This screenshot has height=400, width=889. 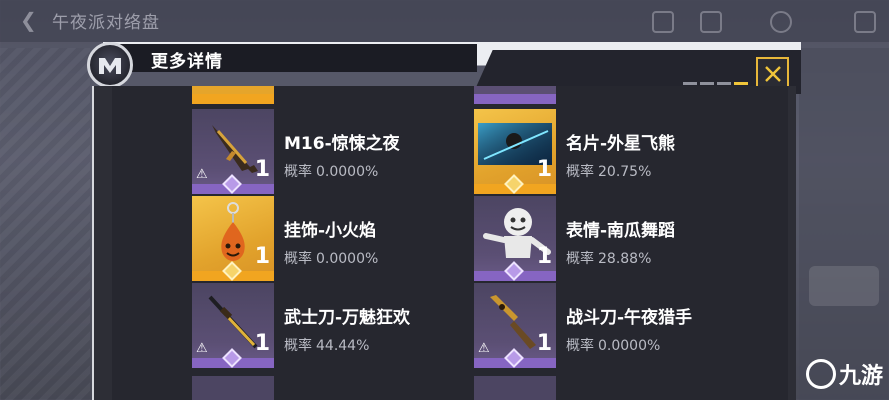 What do you see at coordinates (865, 22) in the screenshot?
I see `add-currency-icon` at bounding box center [865, 22].